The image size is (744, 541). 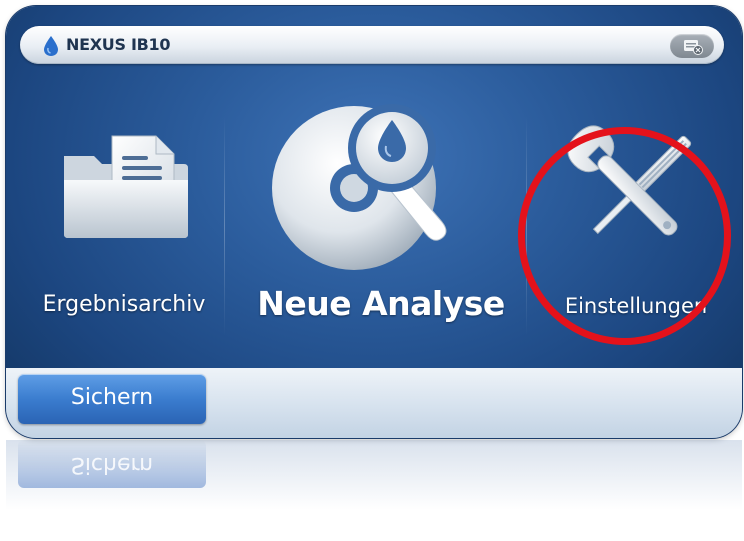 What do you see at coordinates (112, 399) in the screenshot?
I see `save-button: Sichern` at bounding box center [112, 399].